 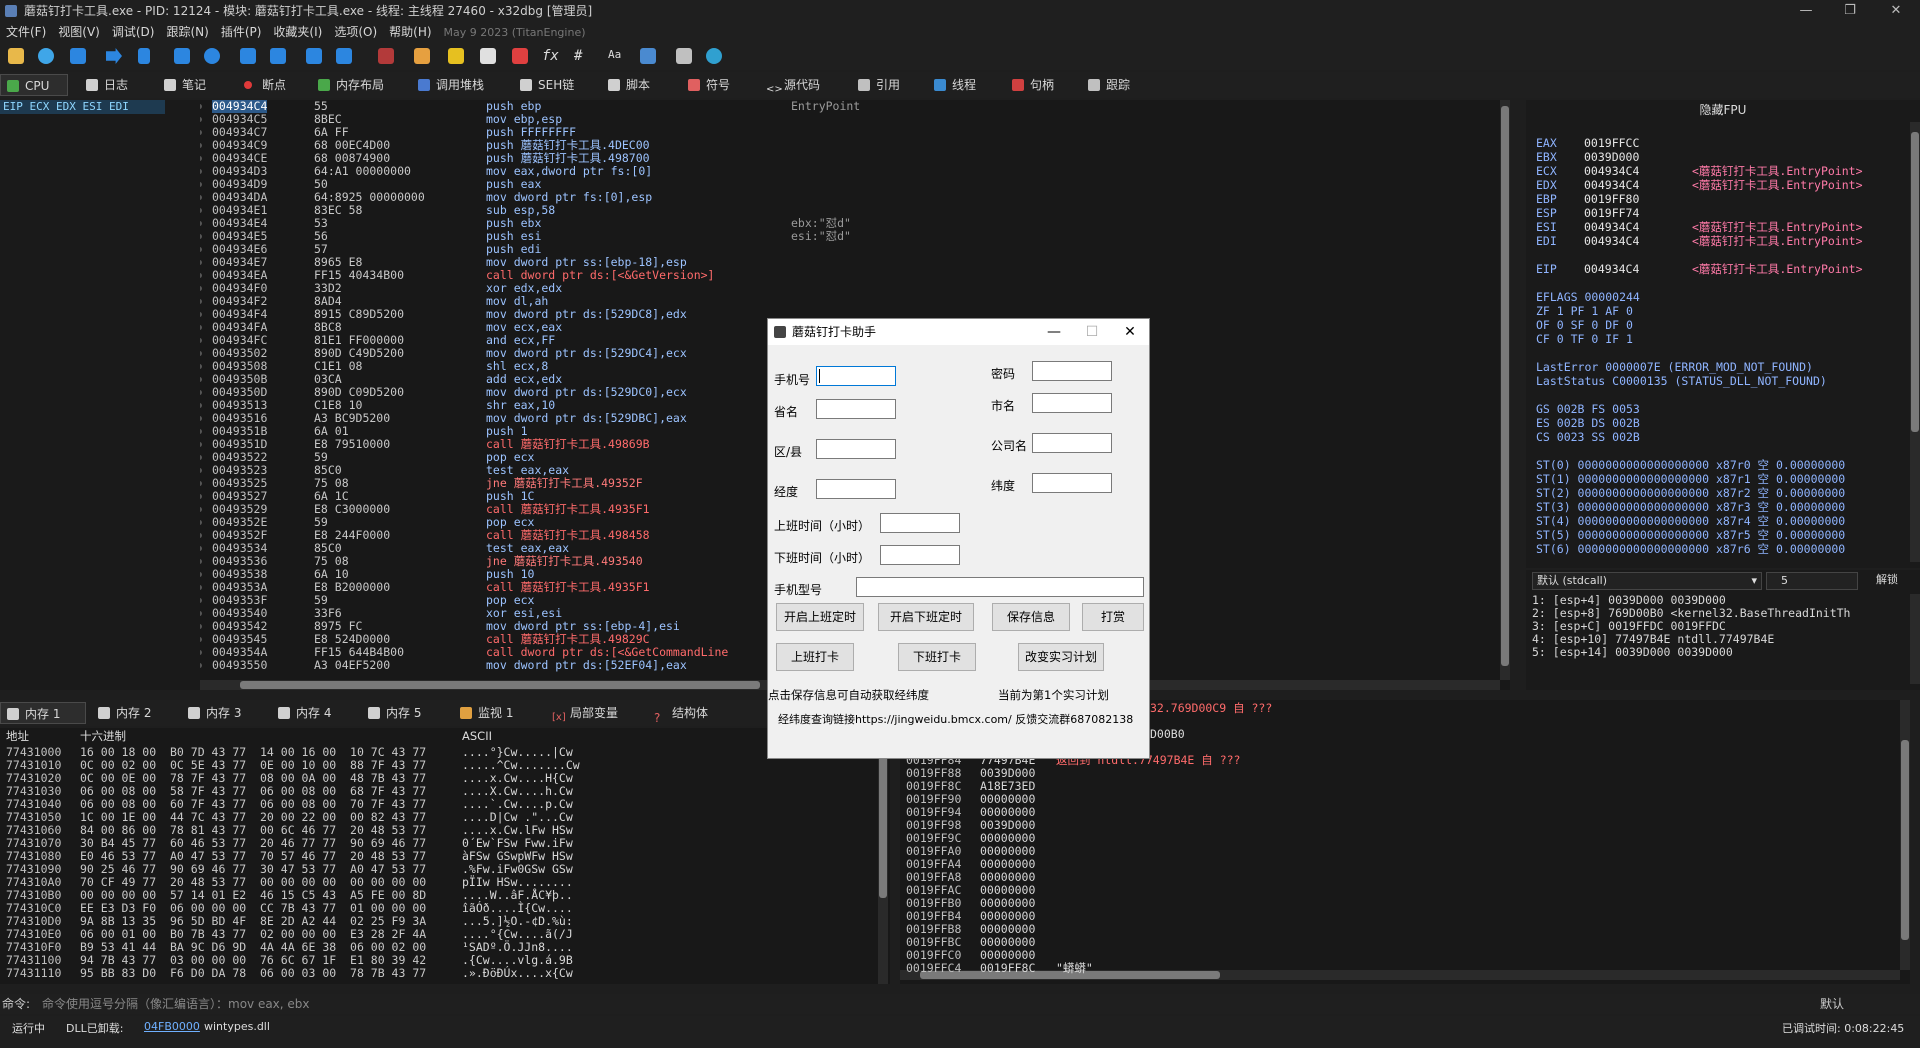 I want to click on tab-references: 引用, so click(x=887, y=85).